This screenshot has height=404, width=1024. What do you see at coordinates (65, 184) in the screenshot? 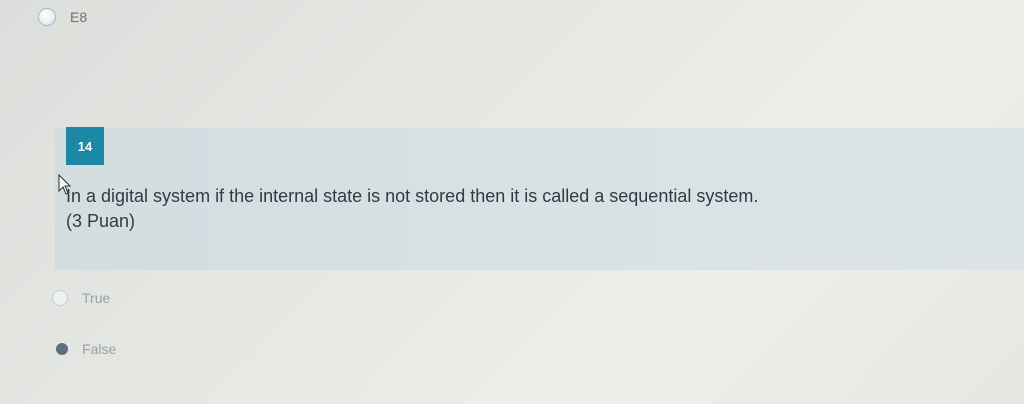
I see `mouse-cursor-icon` at bounding box center [65, 184].